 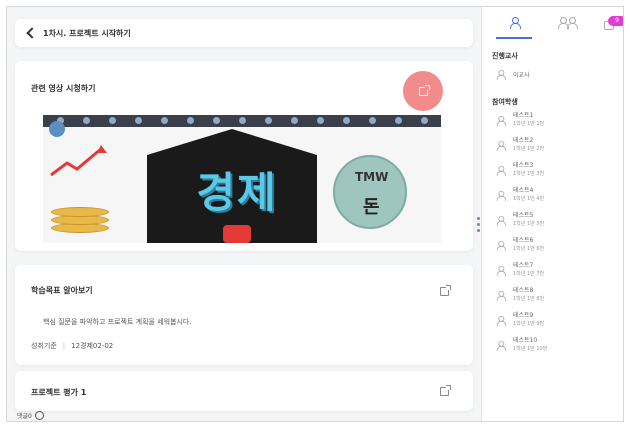 I want to click on channel-logo-icon, so click(x=57, y=129).